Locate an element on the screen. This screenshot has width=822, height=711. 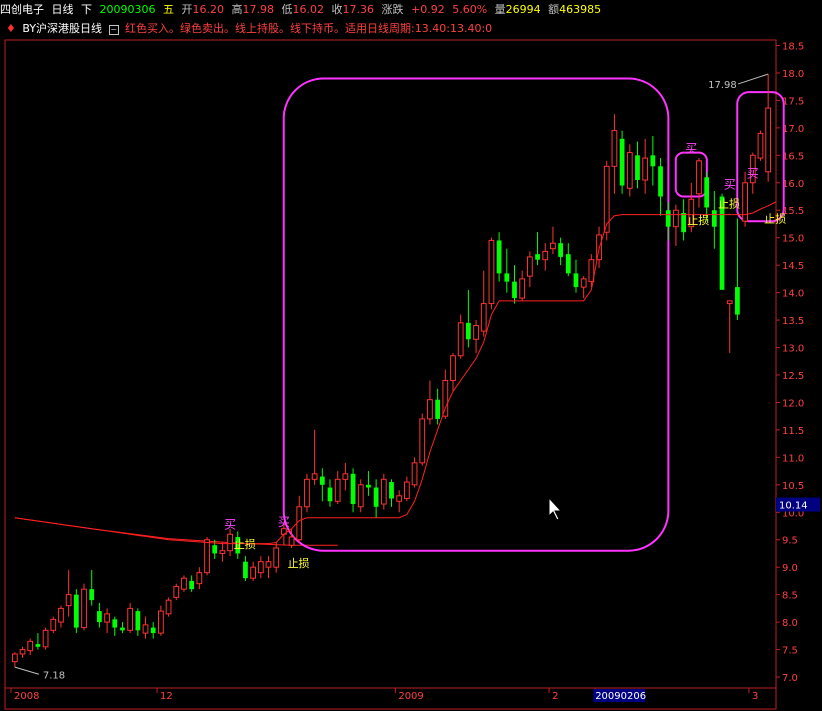
y-tick-label: 18.0 is located at coordinates (793, 74).